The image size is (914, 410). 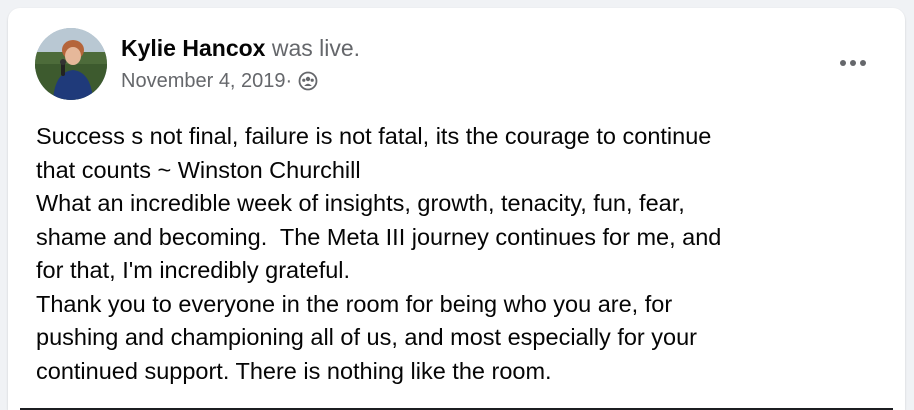 What do you see at coordinates (843, 63) in the screenshot?
I see `more-options-icon` at bounding box center [843, 63].